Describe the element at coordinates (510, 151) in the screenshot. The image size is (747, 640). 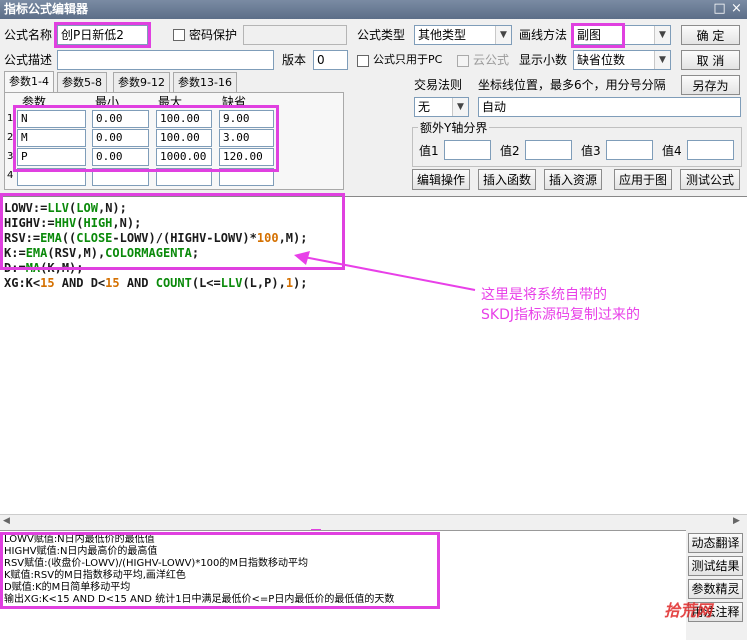
I see `y-value-2-label: 值2` at that location.